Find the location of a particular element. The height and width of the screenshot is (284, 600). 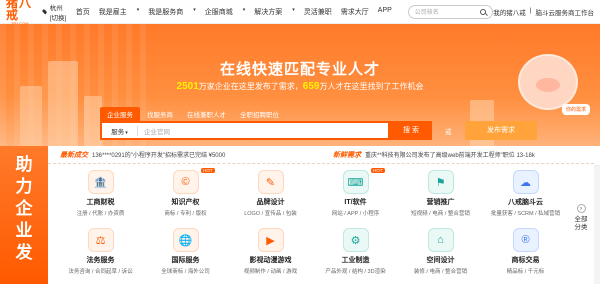

search-button: 搜 索 is located at coordinates (411, 130).